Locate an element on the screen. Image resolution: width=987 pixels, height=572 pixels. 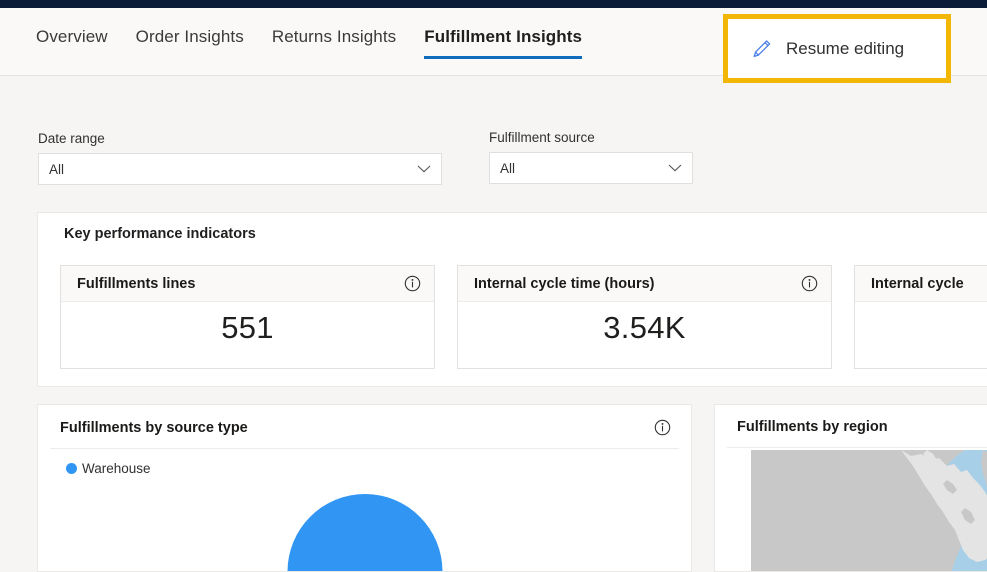
tab-order-insights-label: Order Insights is located at coordinates (189, 36).